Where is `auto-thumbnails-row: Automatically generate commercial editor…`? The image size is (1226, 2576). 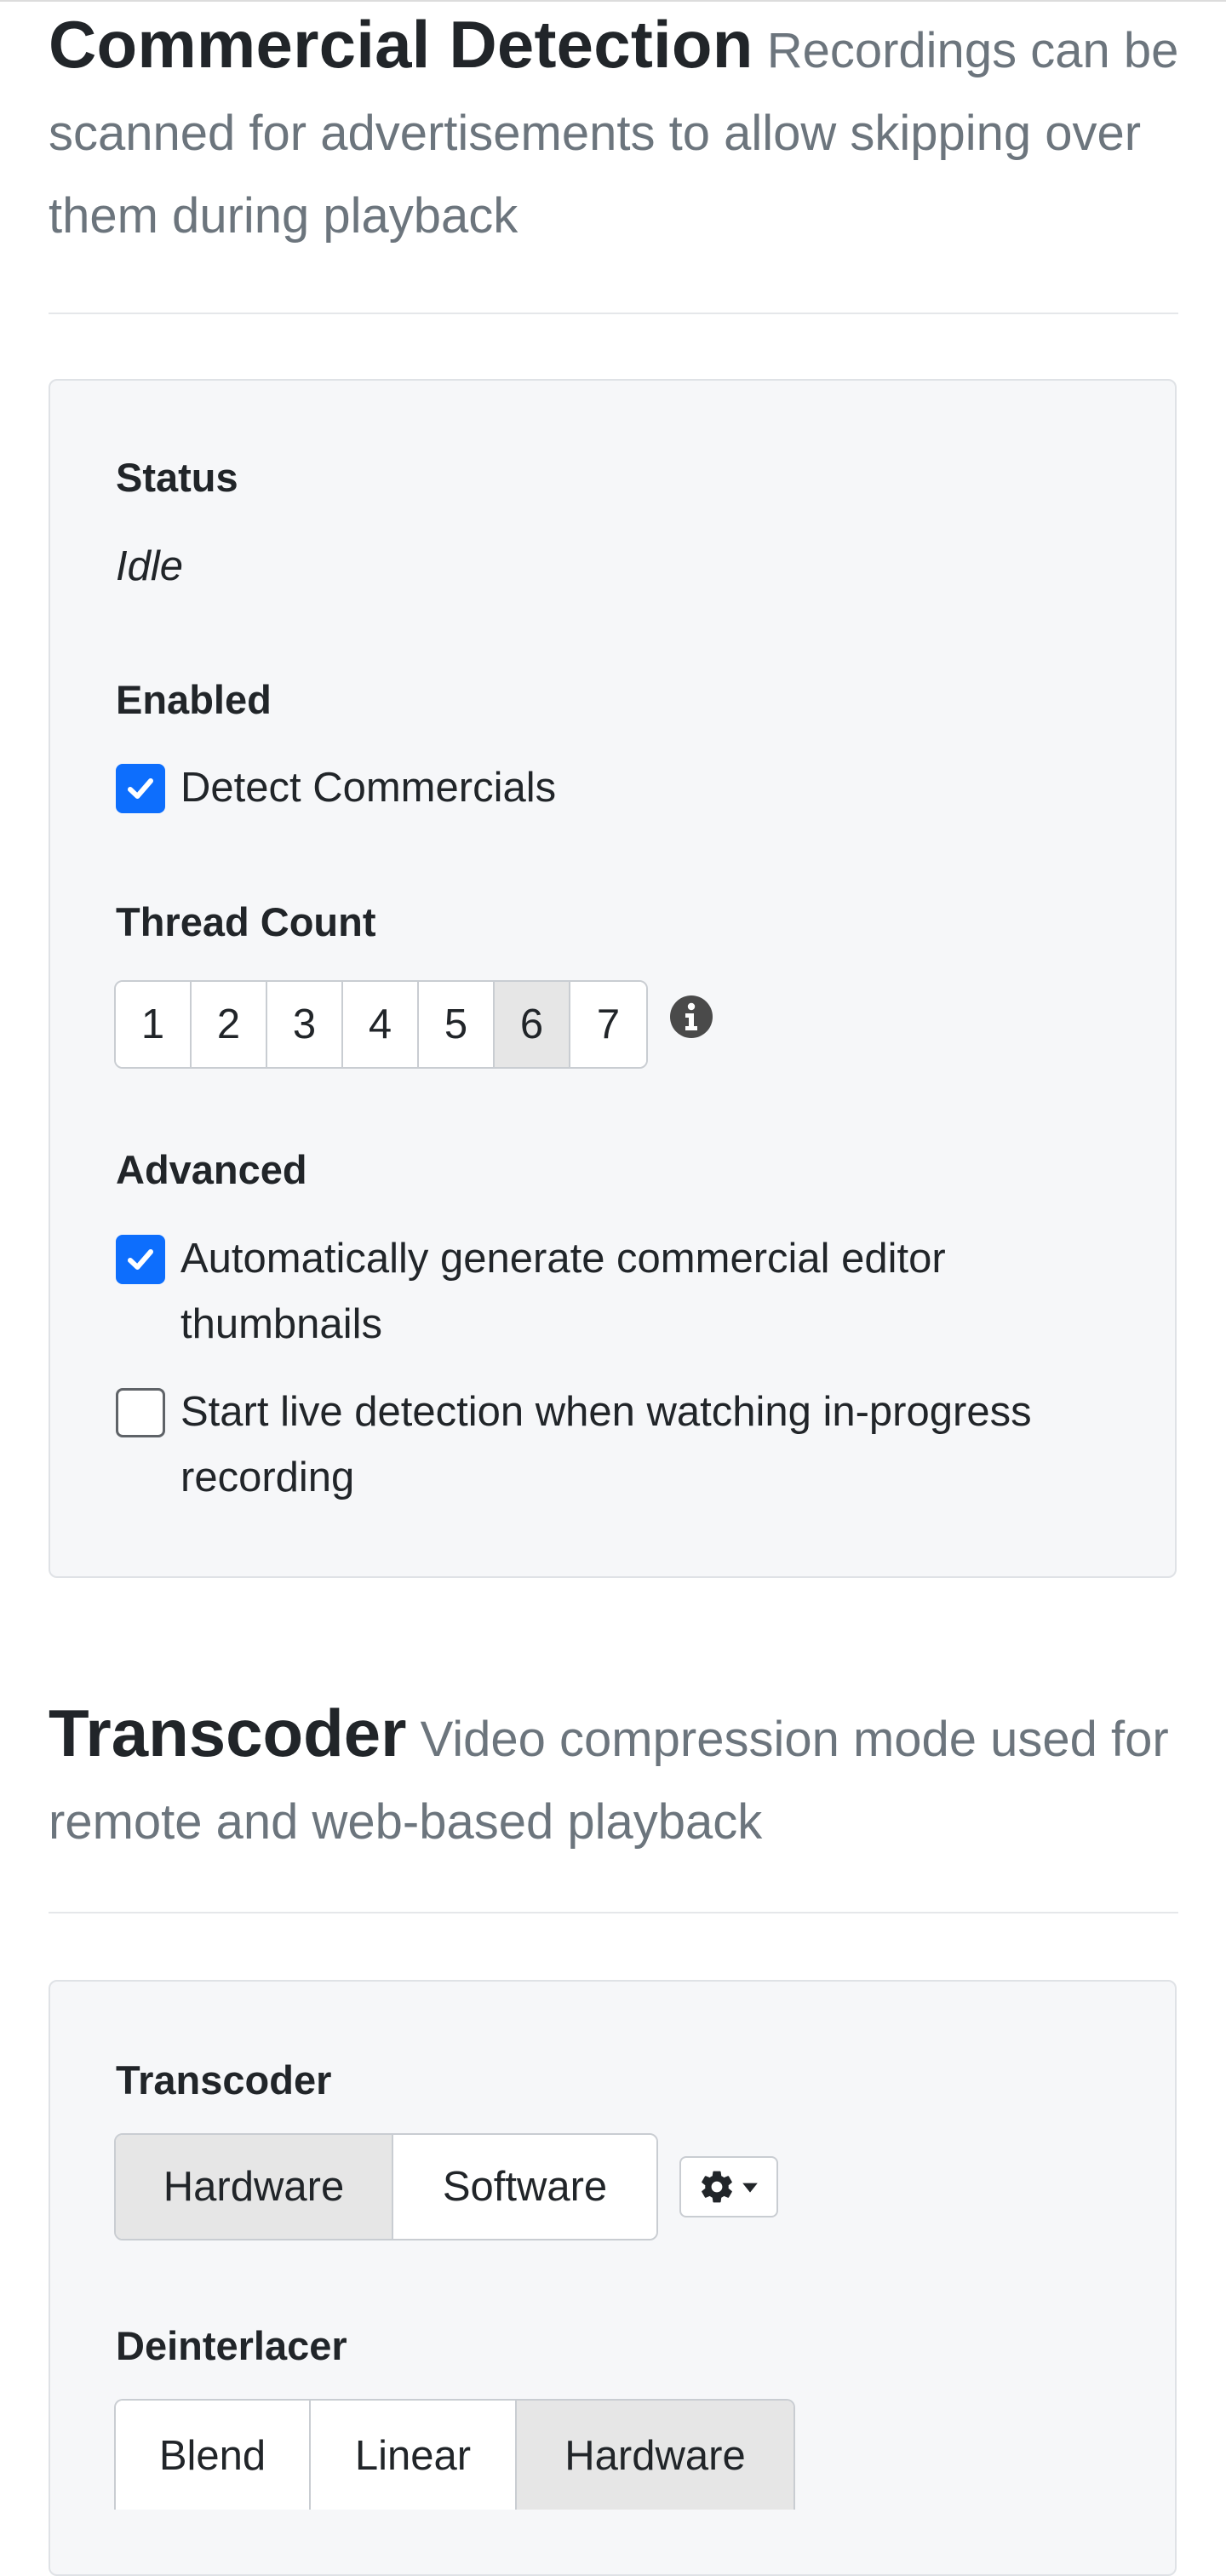
auto-thumbnails-row: Automatically generate commercial editor… is located at coordinates (618, 1291).